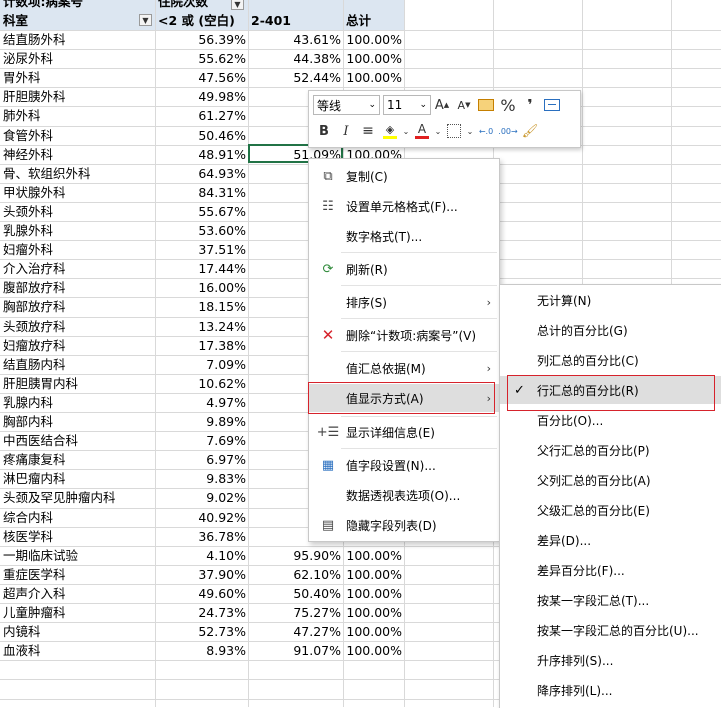 This screenshot has height=708, width=721. I want to click on lt2-percent-cell: 13.24%, so click(200, 326).